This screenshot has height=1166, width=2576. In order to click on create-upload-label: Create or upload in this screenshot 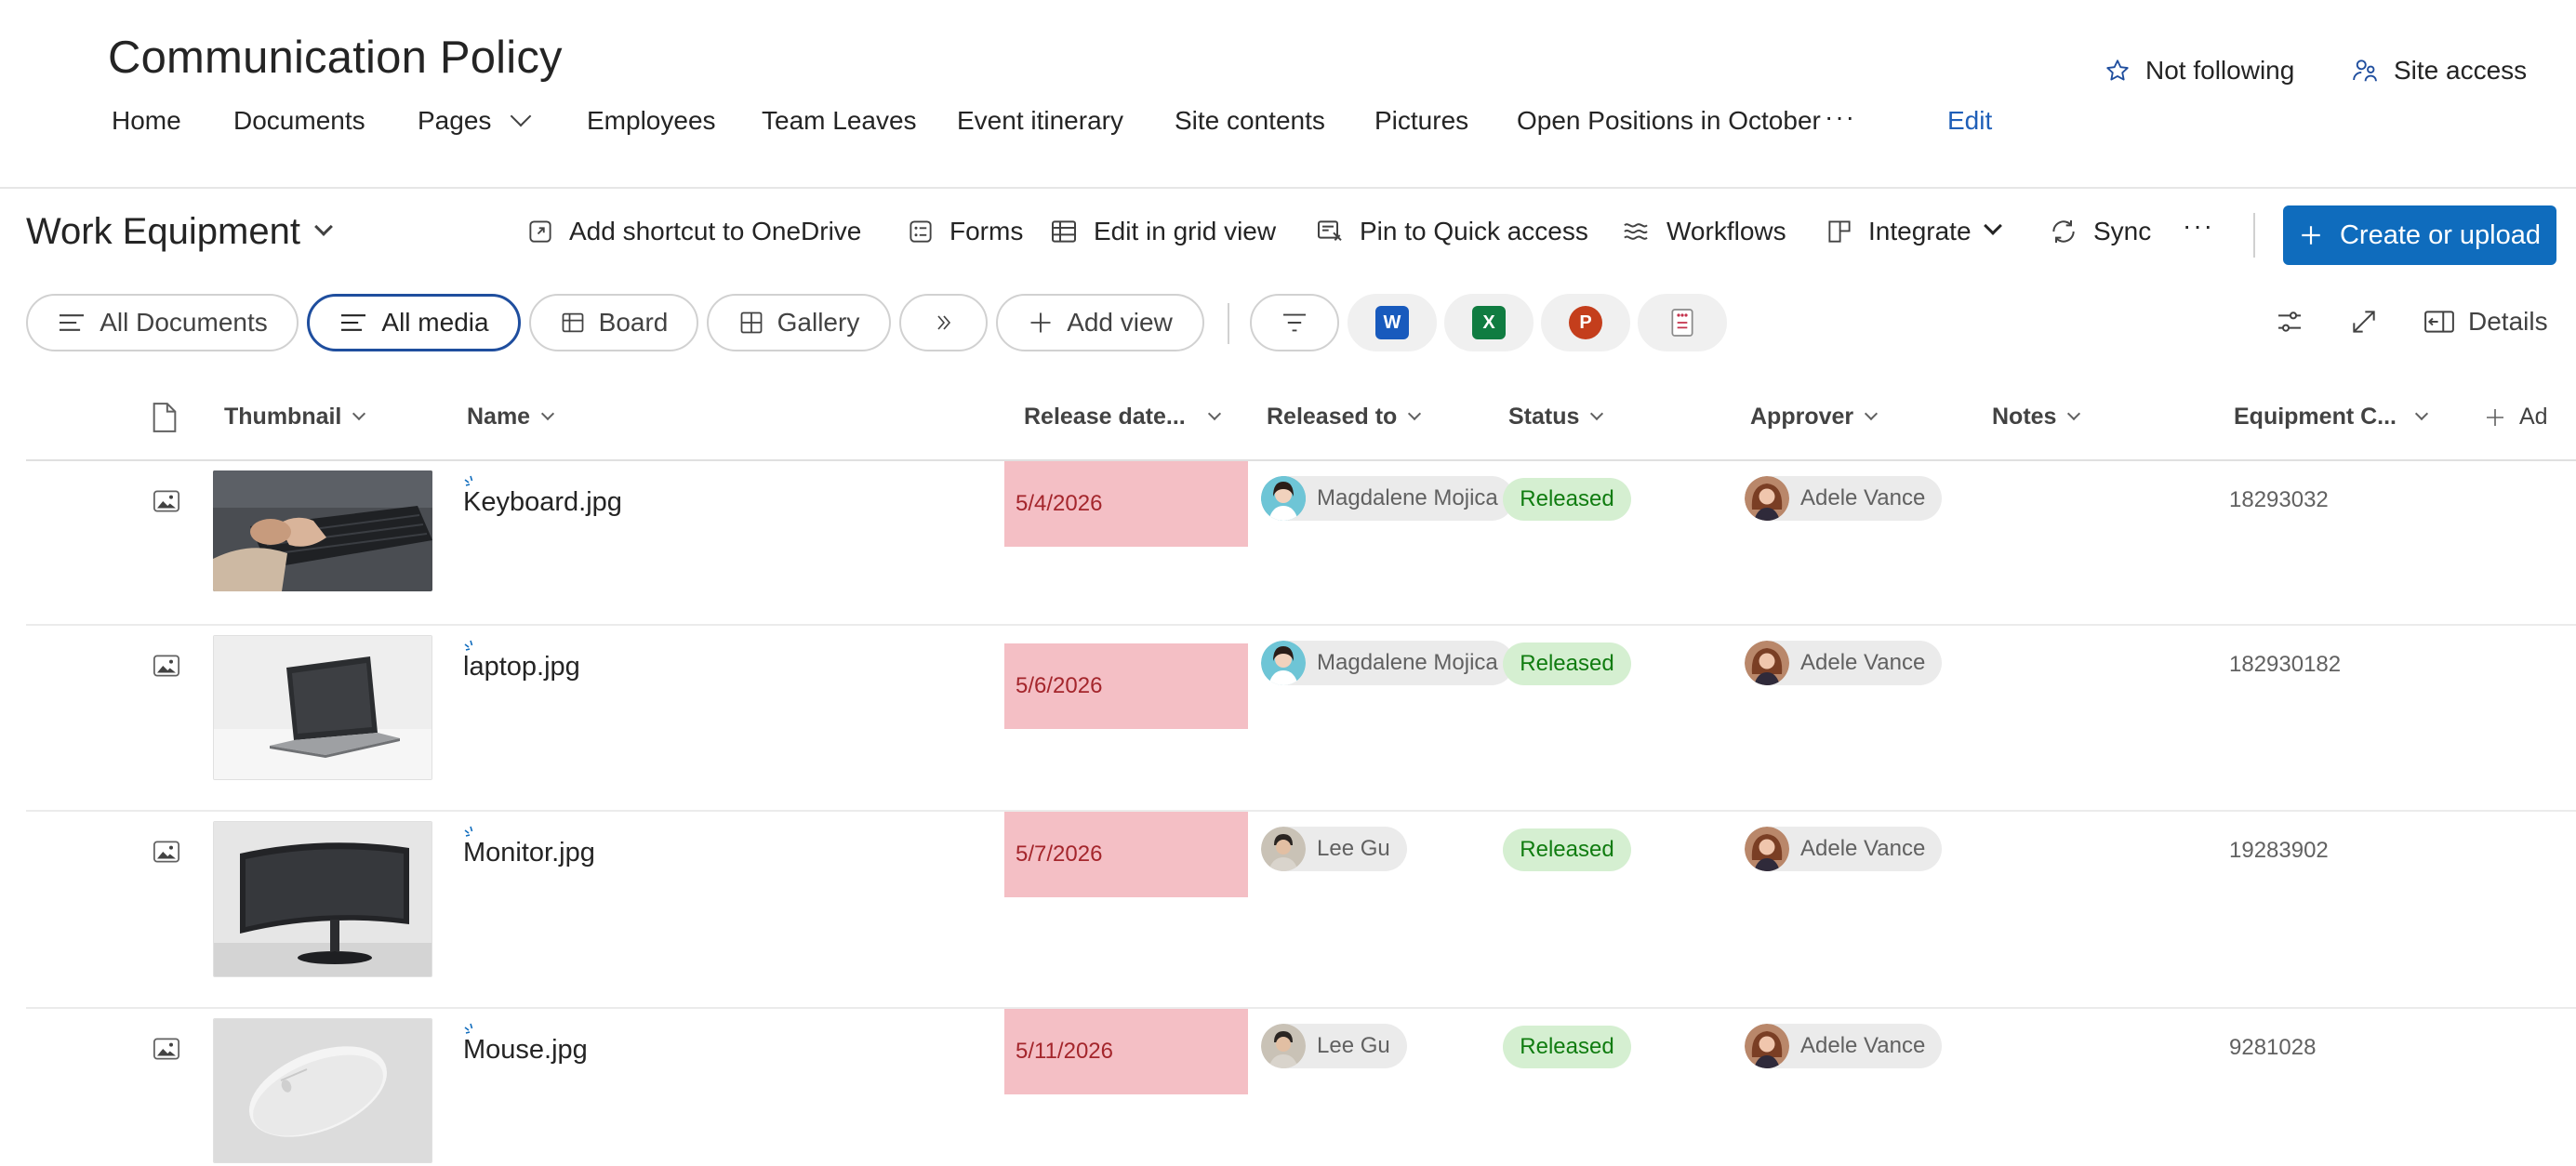, I will do `click(2440, 234)`.